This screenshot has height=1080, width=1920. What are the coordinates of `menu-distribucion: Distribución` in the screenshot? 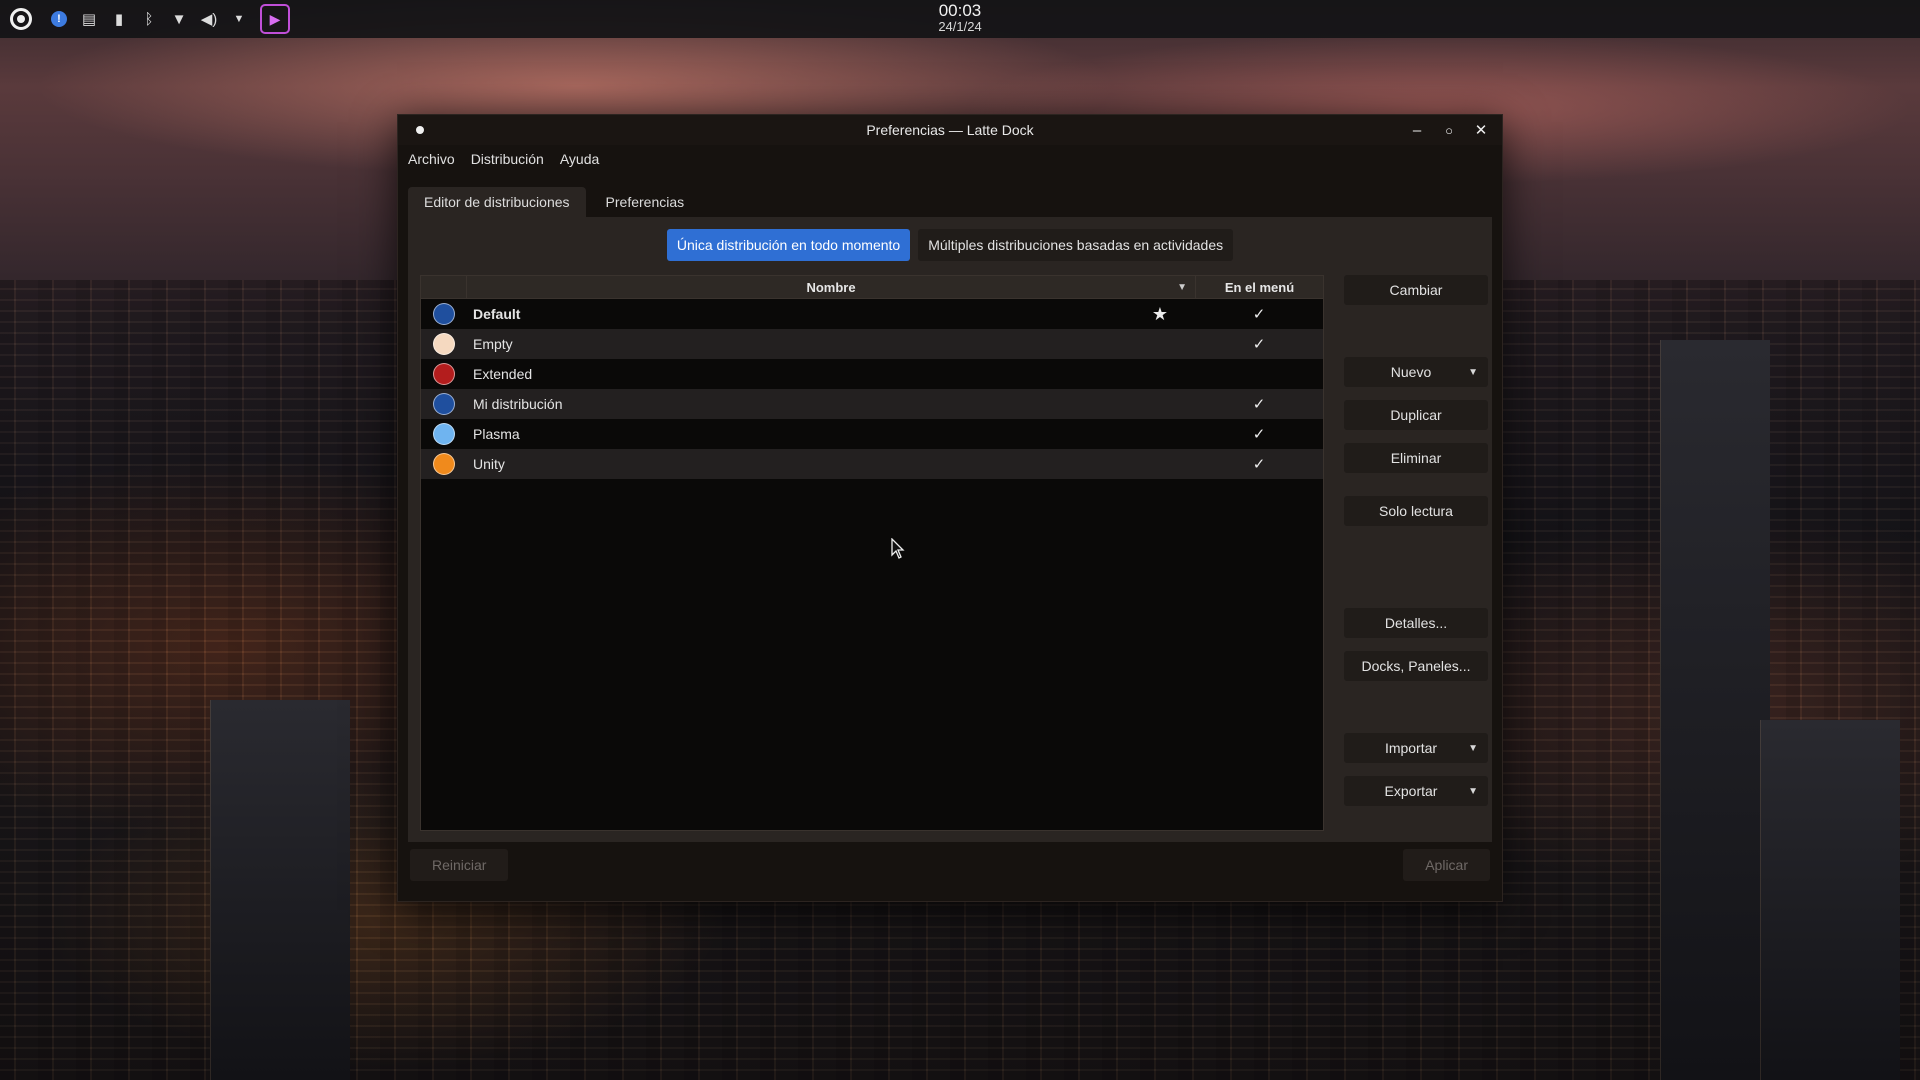 It's located at (507, 159).